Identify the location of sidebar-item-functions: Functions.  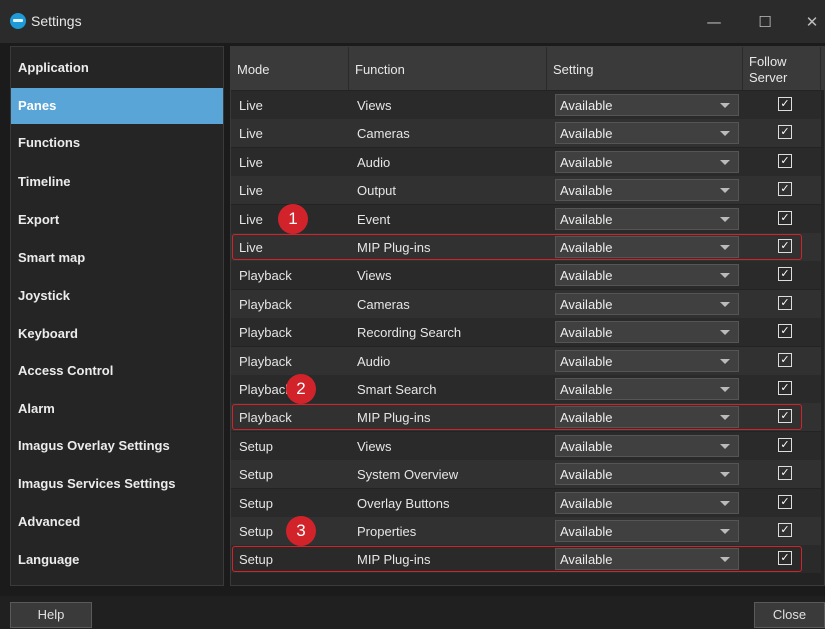
(117, 143).